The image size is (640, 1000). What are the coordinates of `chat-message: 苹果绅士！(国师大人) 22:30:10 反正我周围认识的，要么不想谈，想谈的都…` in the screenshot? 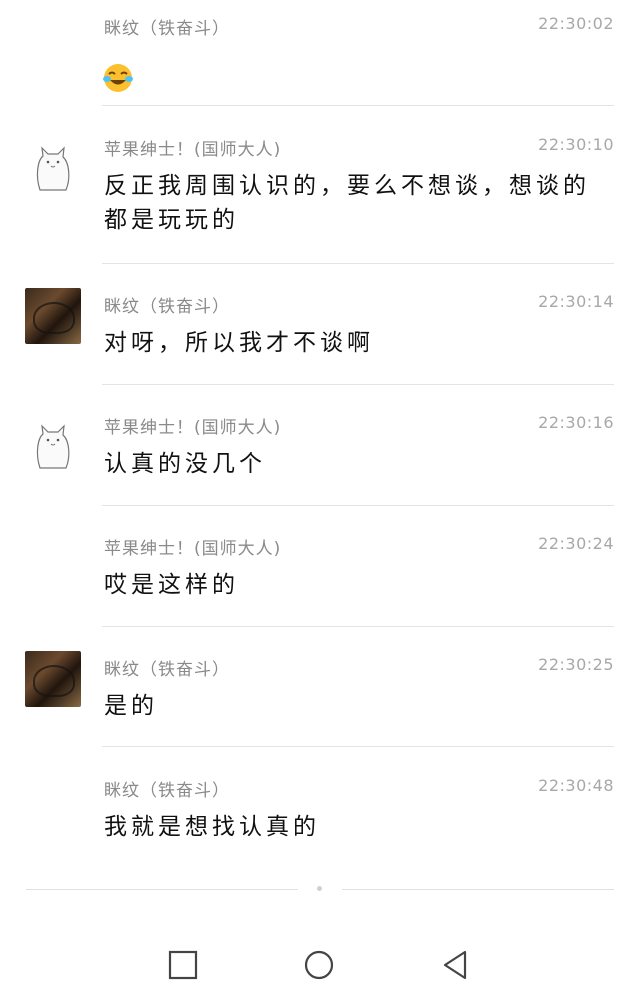 It's located at (320, 199).